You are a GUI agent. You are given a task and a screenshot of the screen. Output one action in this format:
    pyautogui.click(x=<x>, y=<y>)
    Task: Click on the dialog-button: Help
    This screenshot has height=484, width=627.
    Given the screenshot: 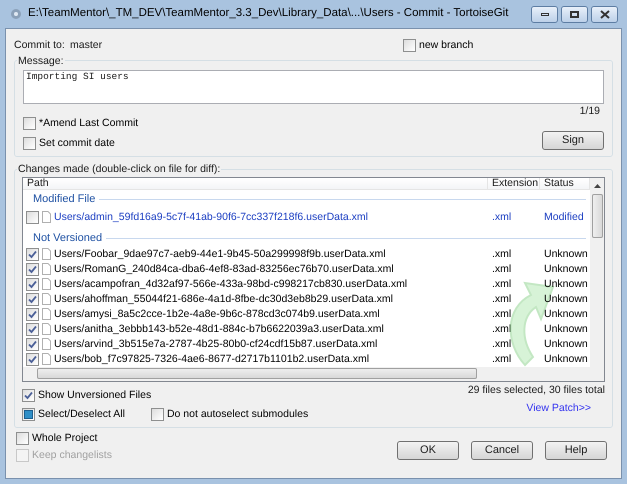 What is the action you would take?
    pyautogui.click(x=576, y=450)
    